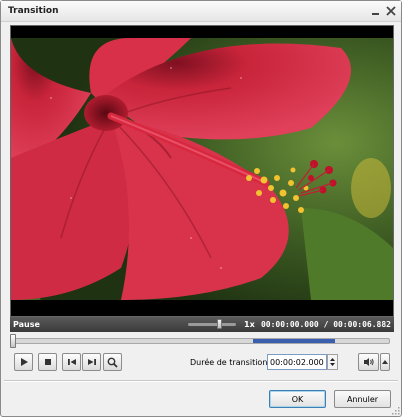 The width and height of the screenshot is (402, 417). I want to click on transition-range, so click(294, 341).